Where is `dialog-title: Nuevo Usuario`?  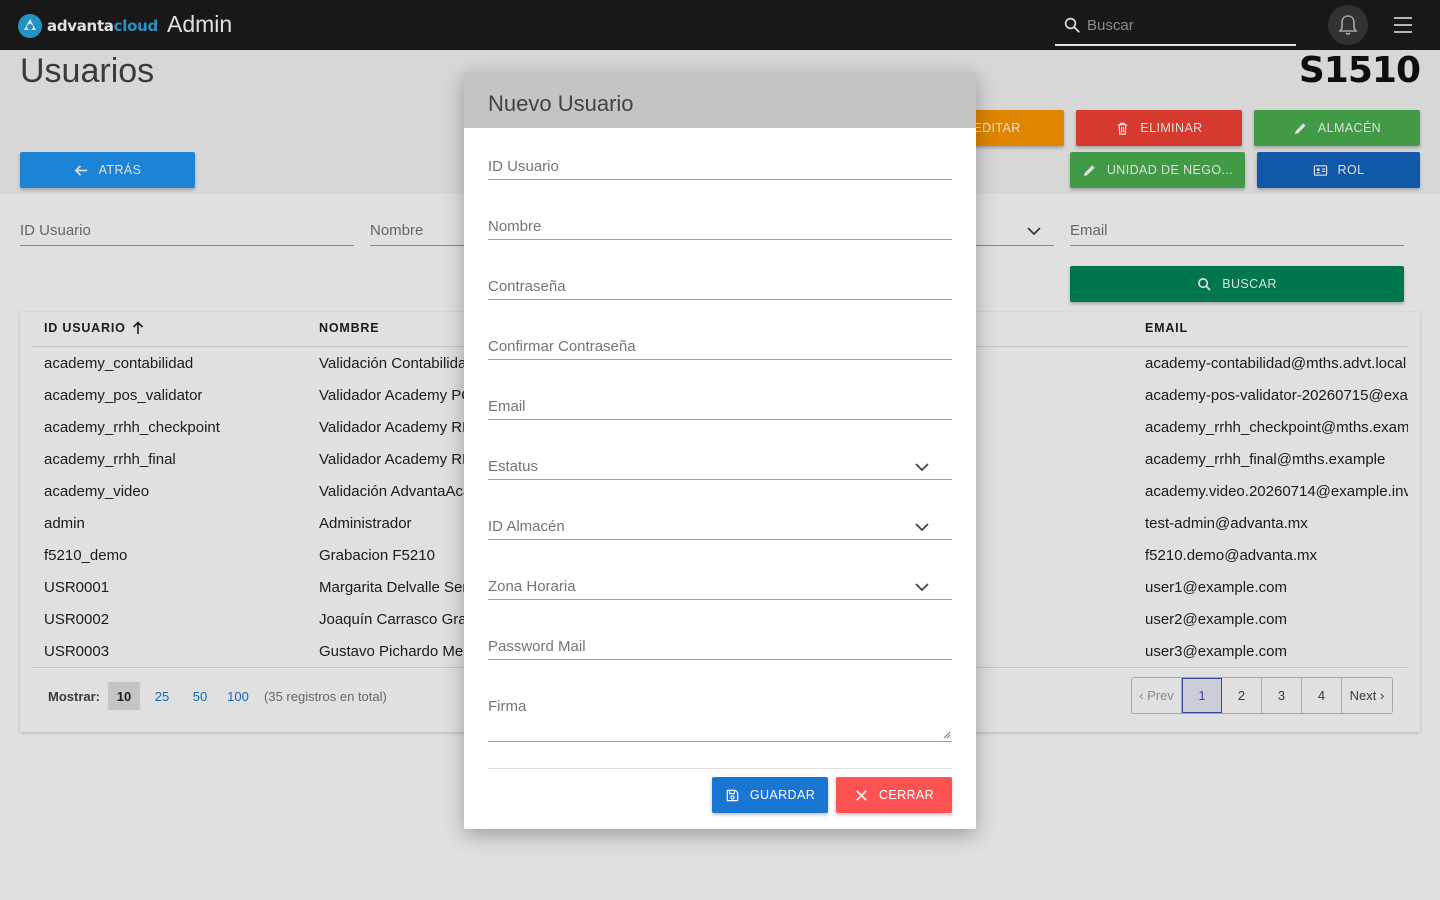
dialog-title: Nuevo Usuario is located at coordinates (561, 103).